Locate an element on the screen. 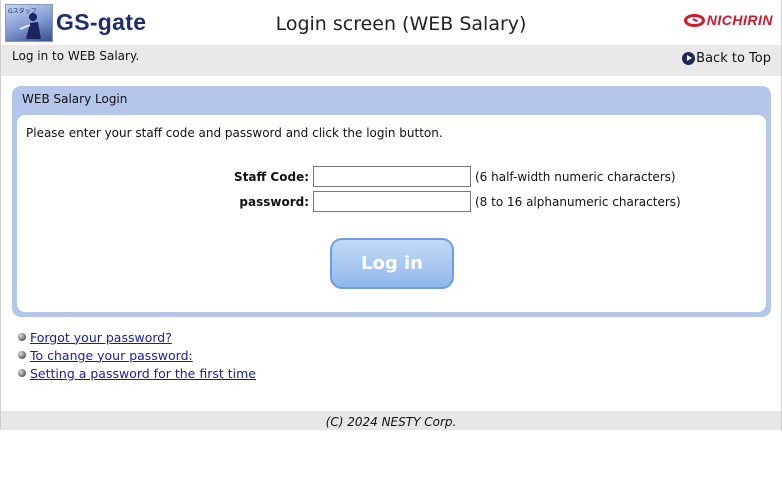  change-password-link: To change your password: is located at coordinates (111, 355).